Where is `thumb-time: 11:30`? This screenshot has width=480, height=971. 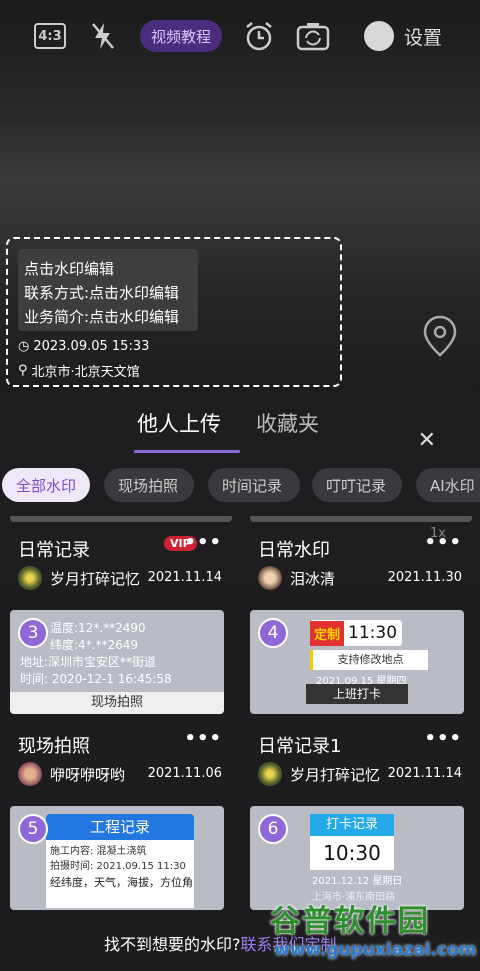
thumb-time: 11:30 is located at coordinates (373, 633).